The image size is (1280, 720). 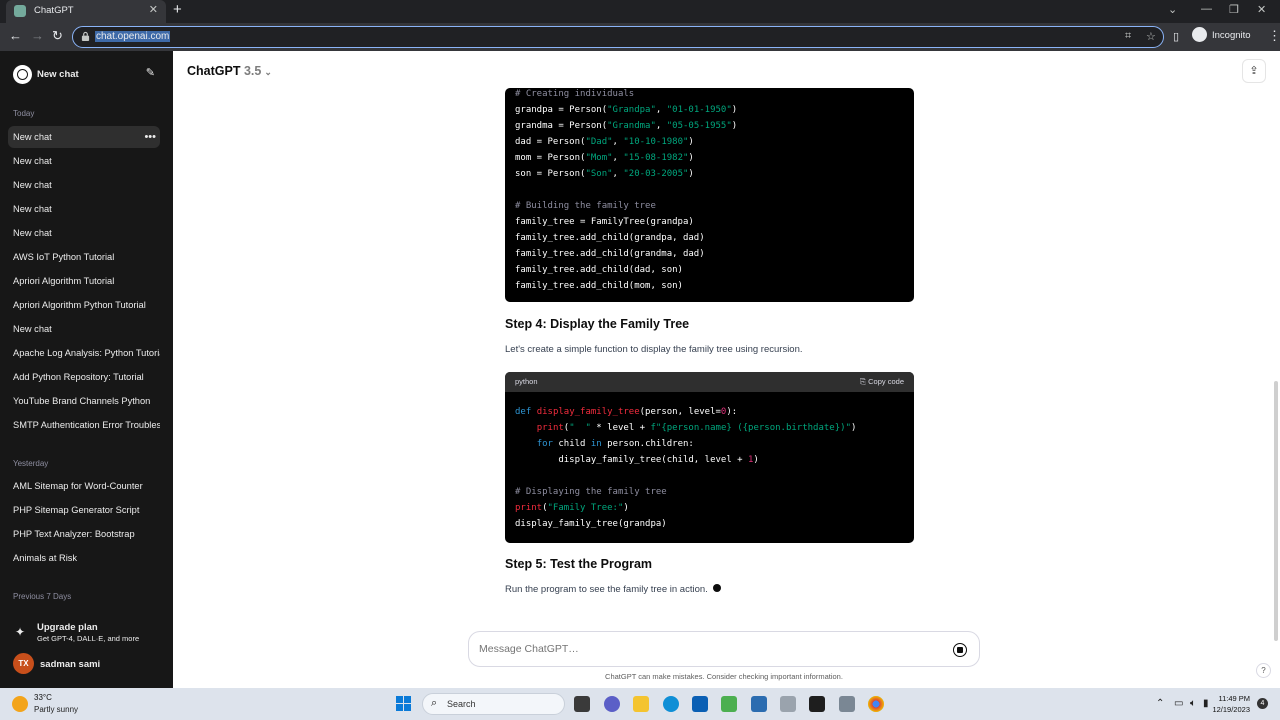 What do you see at coordinates (960, 650) in the screenshot?
I see `stop-generating-button` at bounding box center [960, 650].